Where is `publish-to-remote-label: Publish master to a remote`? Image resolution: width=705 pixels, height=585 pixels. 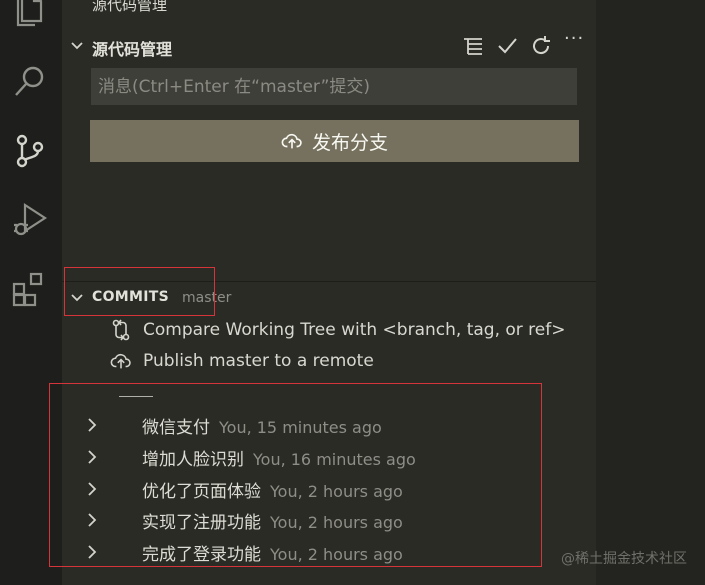
publish-to-remote-label: Publish master to a remote is located at coordinates (258, 361).